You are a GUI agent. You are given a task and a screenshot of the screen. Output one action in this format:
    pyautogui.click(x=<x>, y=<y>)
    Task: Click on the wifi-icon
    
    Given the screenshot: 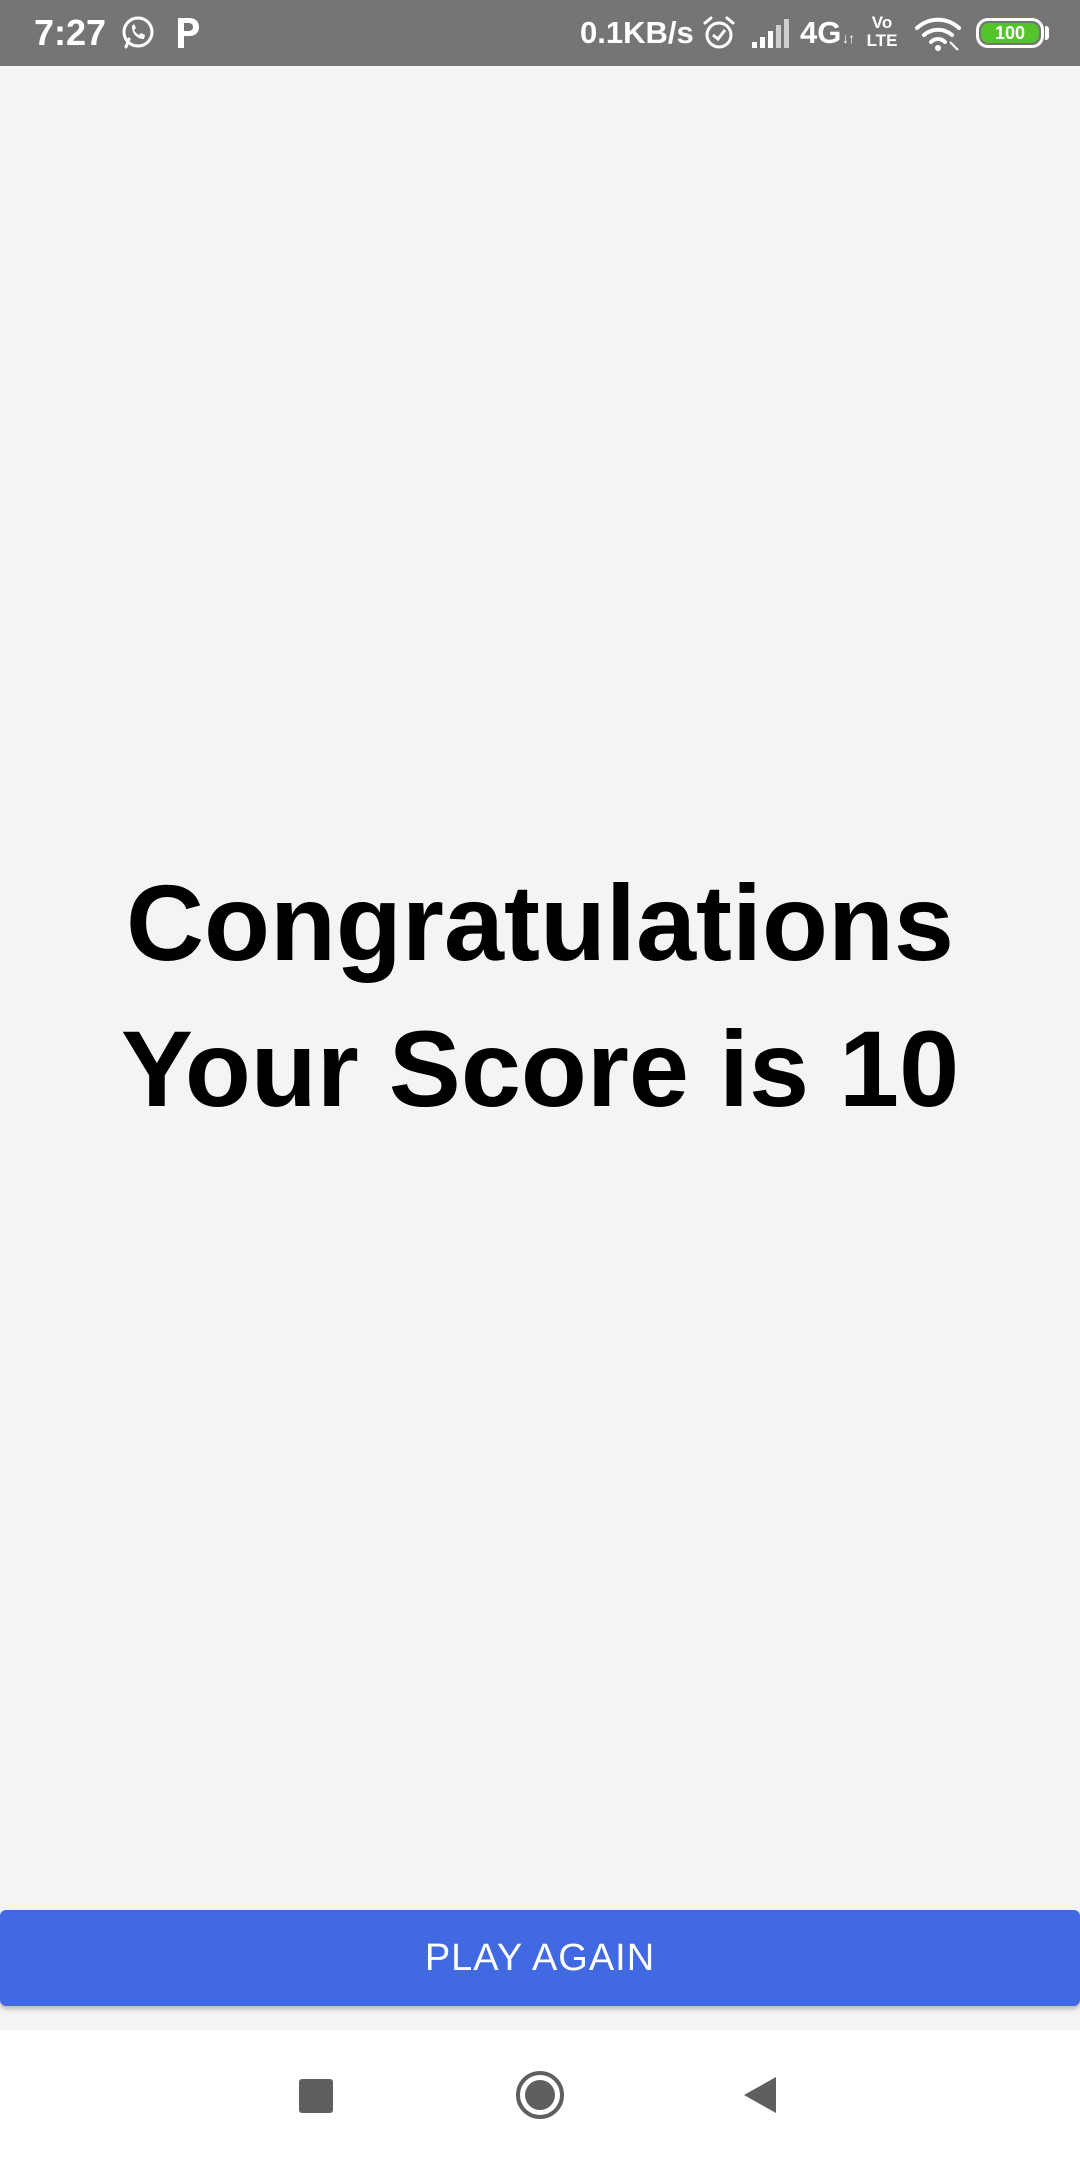 What is the action you would take?
    pyautogui.click(x=938, y=34)
    